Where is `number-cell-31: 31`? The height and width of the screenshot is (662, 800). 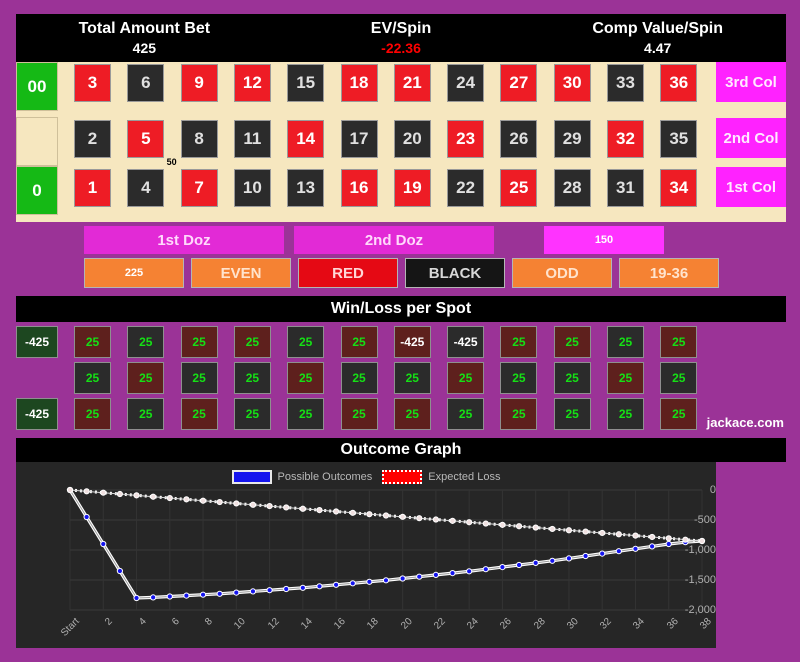 number-cell-31: 31 is located at coordinates (625, 188).